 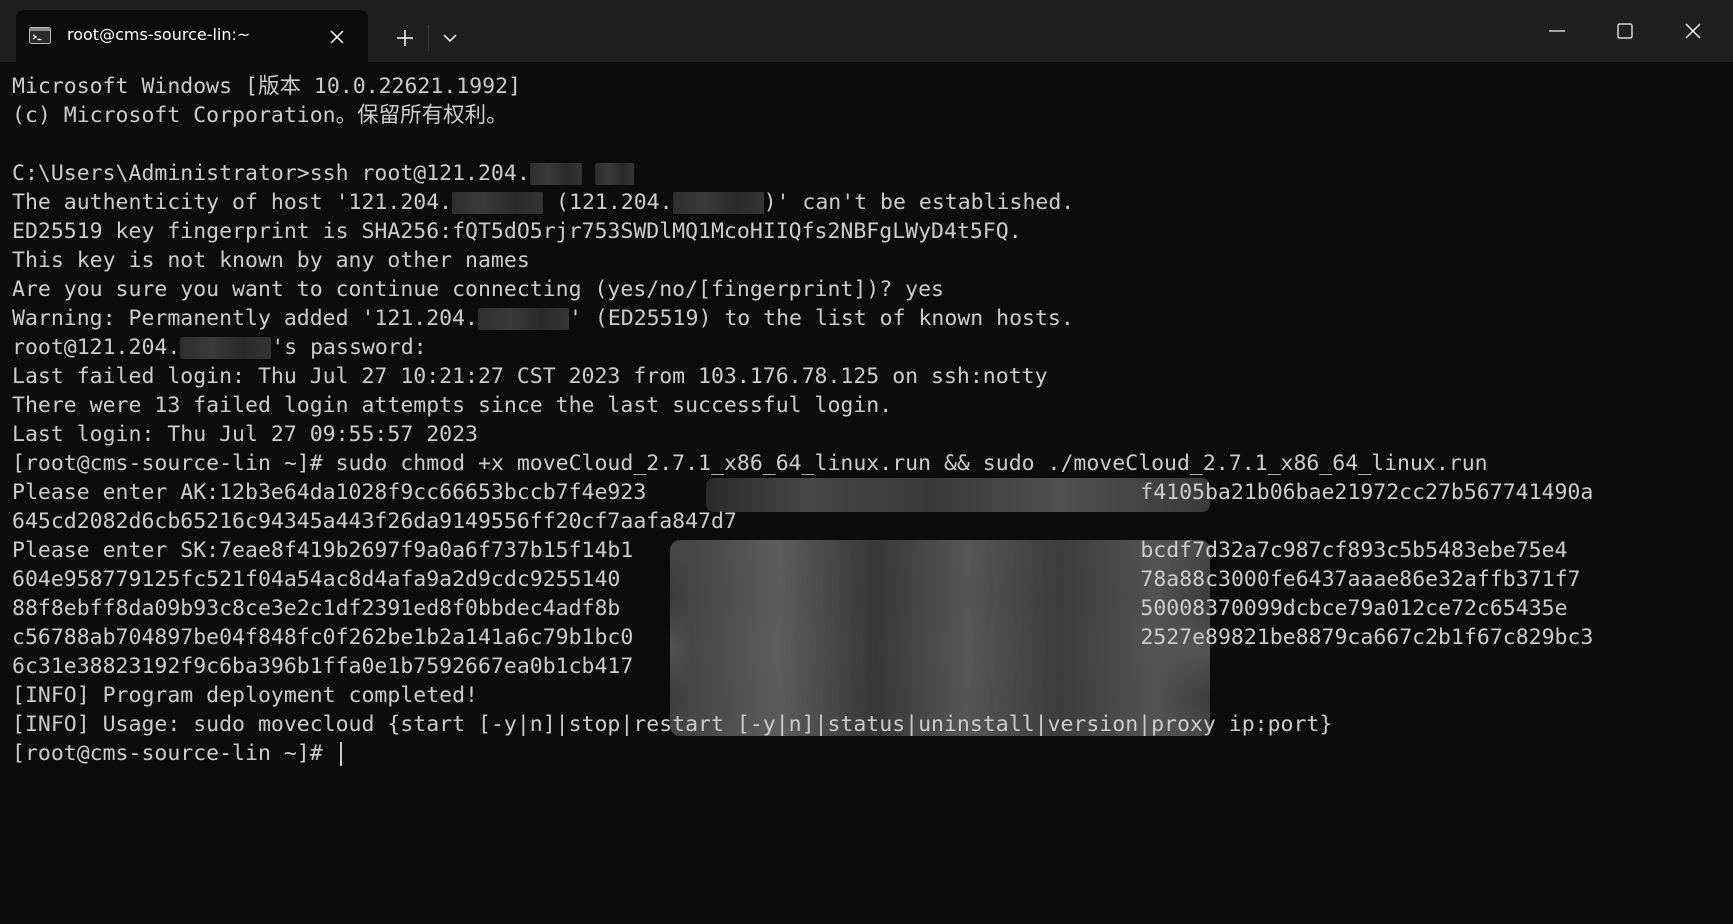 I want to click on terminal-text: [root@cms-source-lin ~]#, so click(x=174, y=753).